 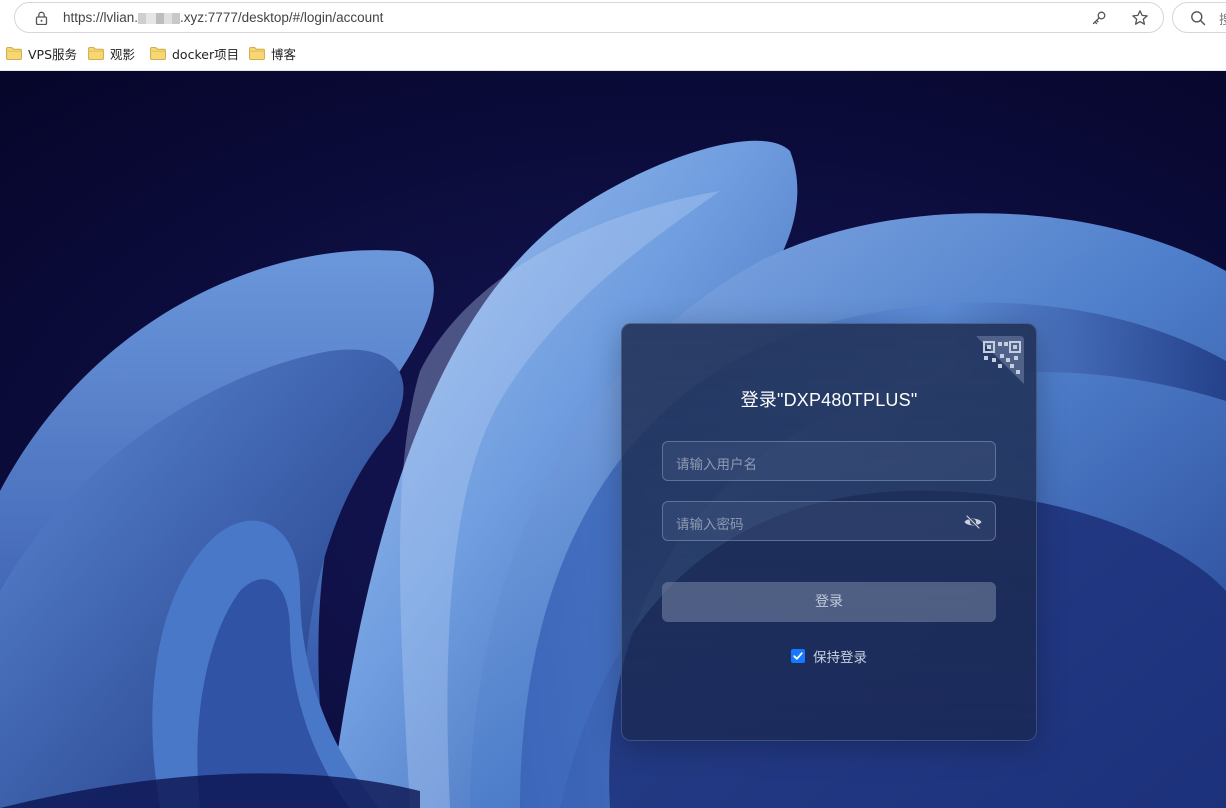 I want to click on check-icon, so click(x=798, y=656).